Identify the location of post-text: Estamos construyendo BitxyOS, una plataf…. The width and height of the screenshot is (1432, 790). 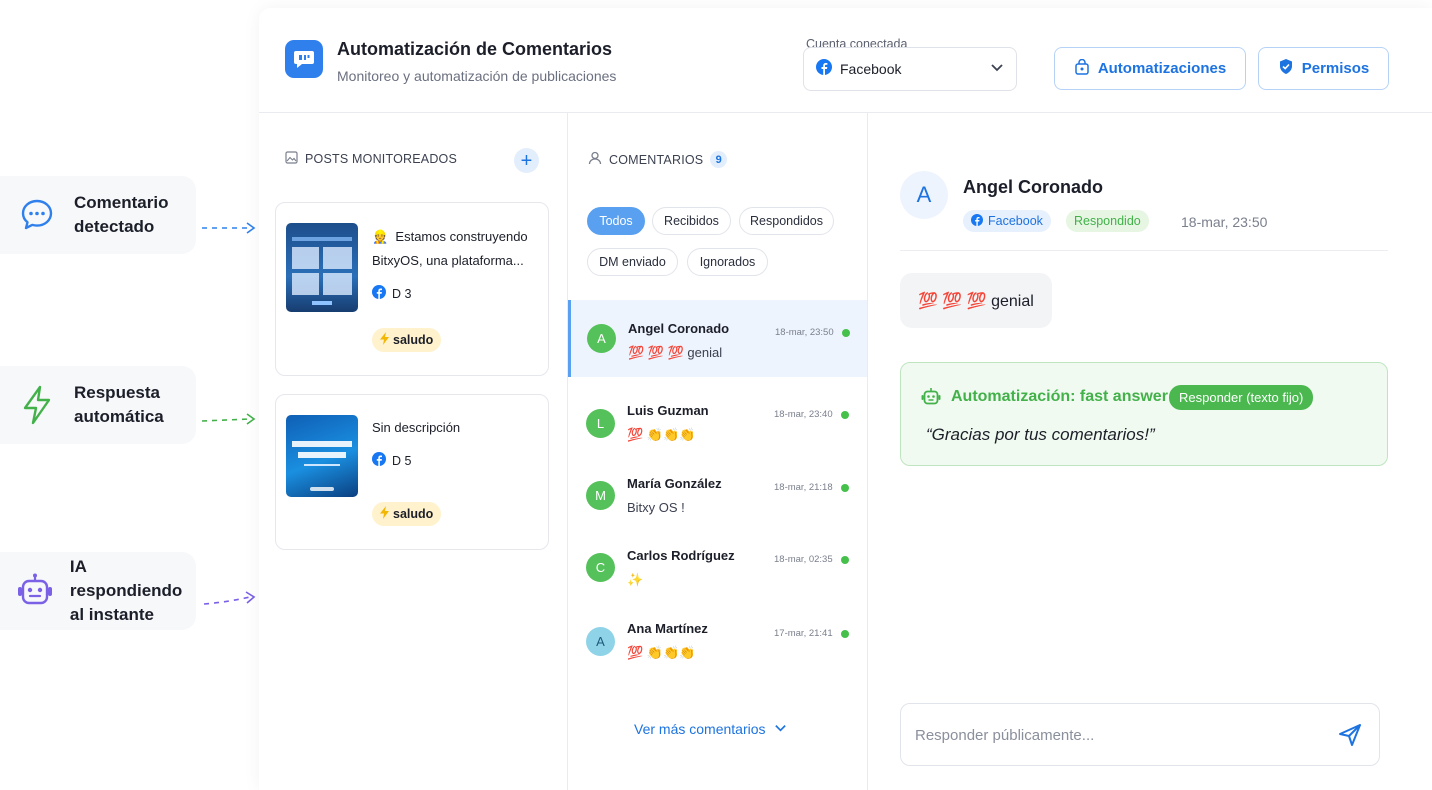
(450, 248).